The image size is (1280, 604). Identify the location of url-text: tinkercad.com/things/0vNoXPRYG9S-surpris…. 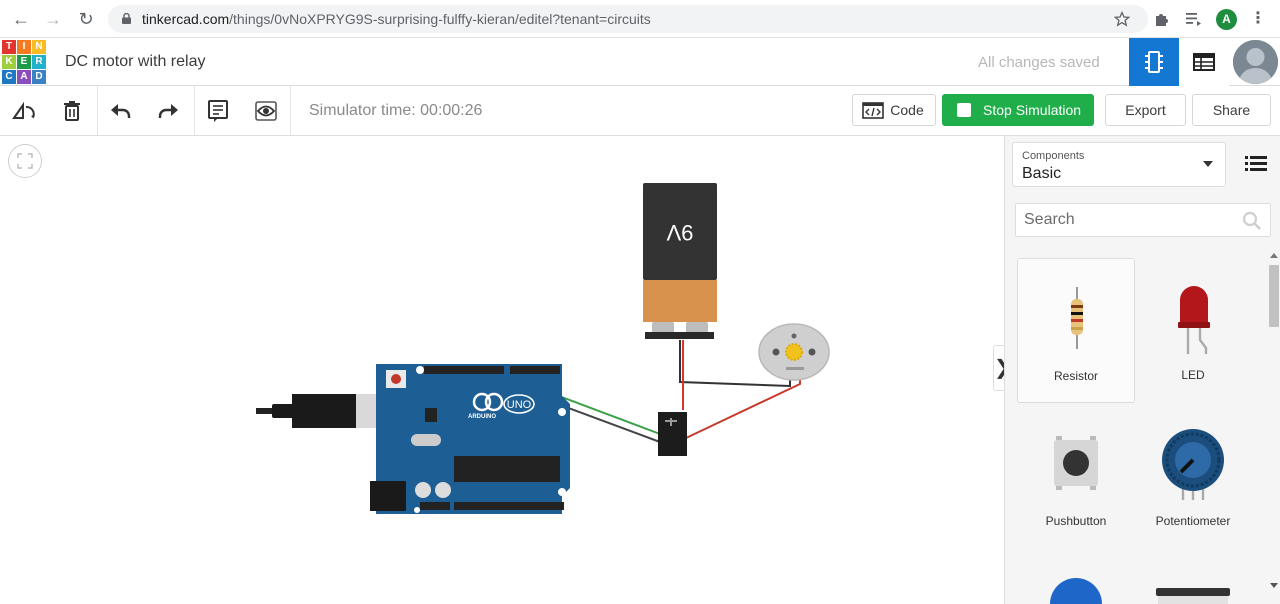
(396, 19).